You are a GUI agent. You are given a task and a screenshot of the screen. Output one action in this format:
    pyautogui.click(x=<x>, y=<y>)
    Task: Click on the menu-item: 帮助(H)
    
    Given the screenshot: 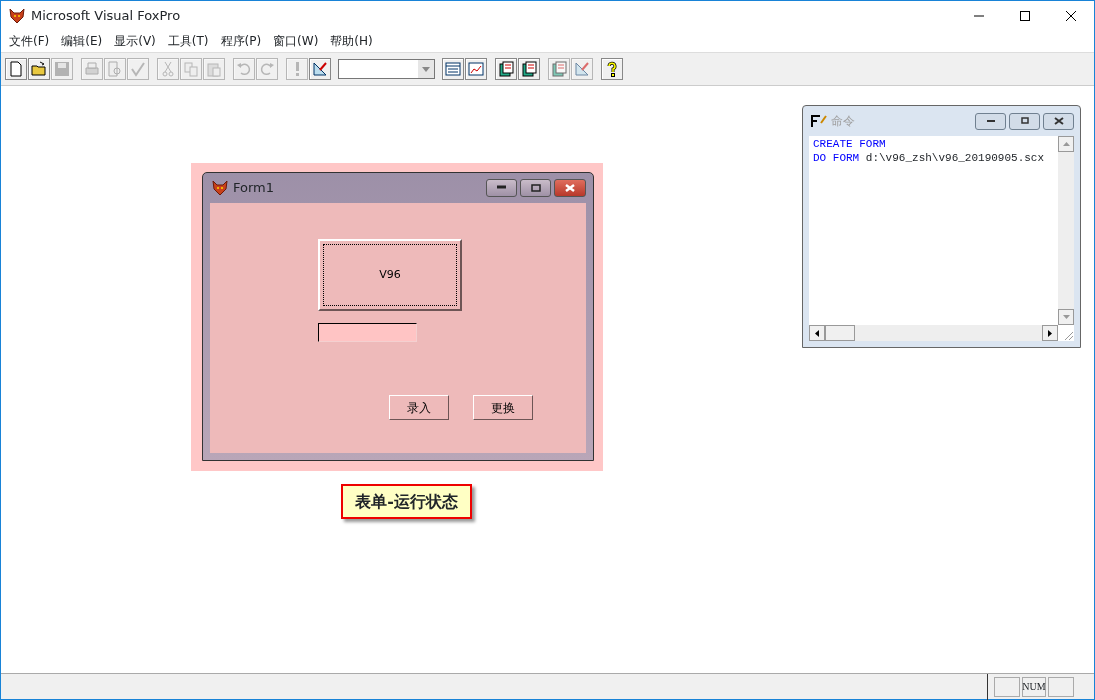 What is the action you would take?
    pyautogui.click(x=351, y=41)
    